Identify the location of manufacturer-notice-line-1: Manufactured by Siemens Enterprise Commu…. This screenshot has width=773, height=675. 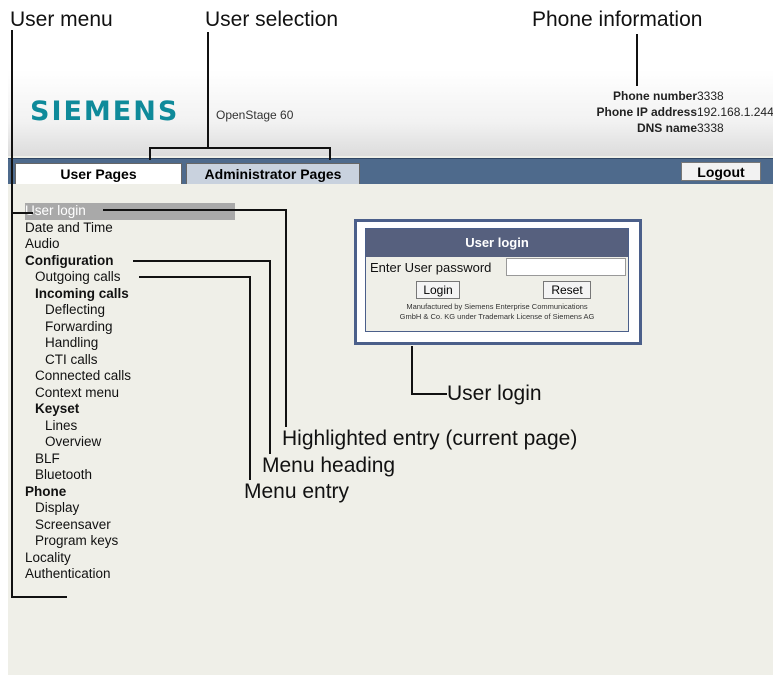
(497, 306).